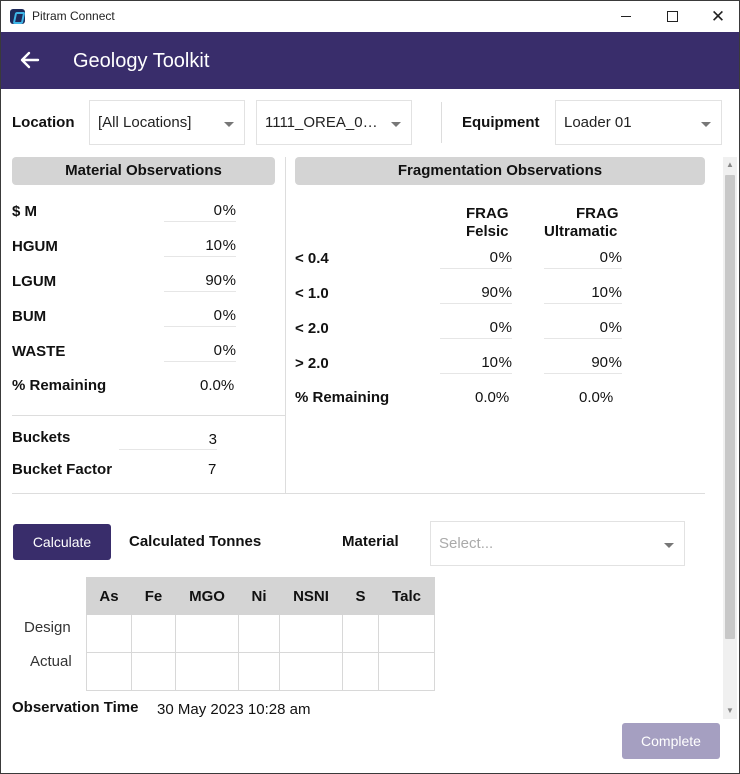 This screenshot has width=740, height=774. I want to click on complete-button: Complete, so click(671, 741).